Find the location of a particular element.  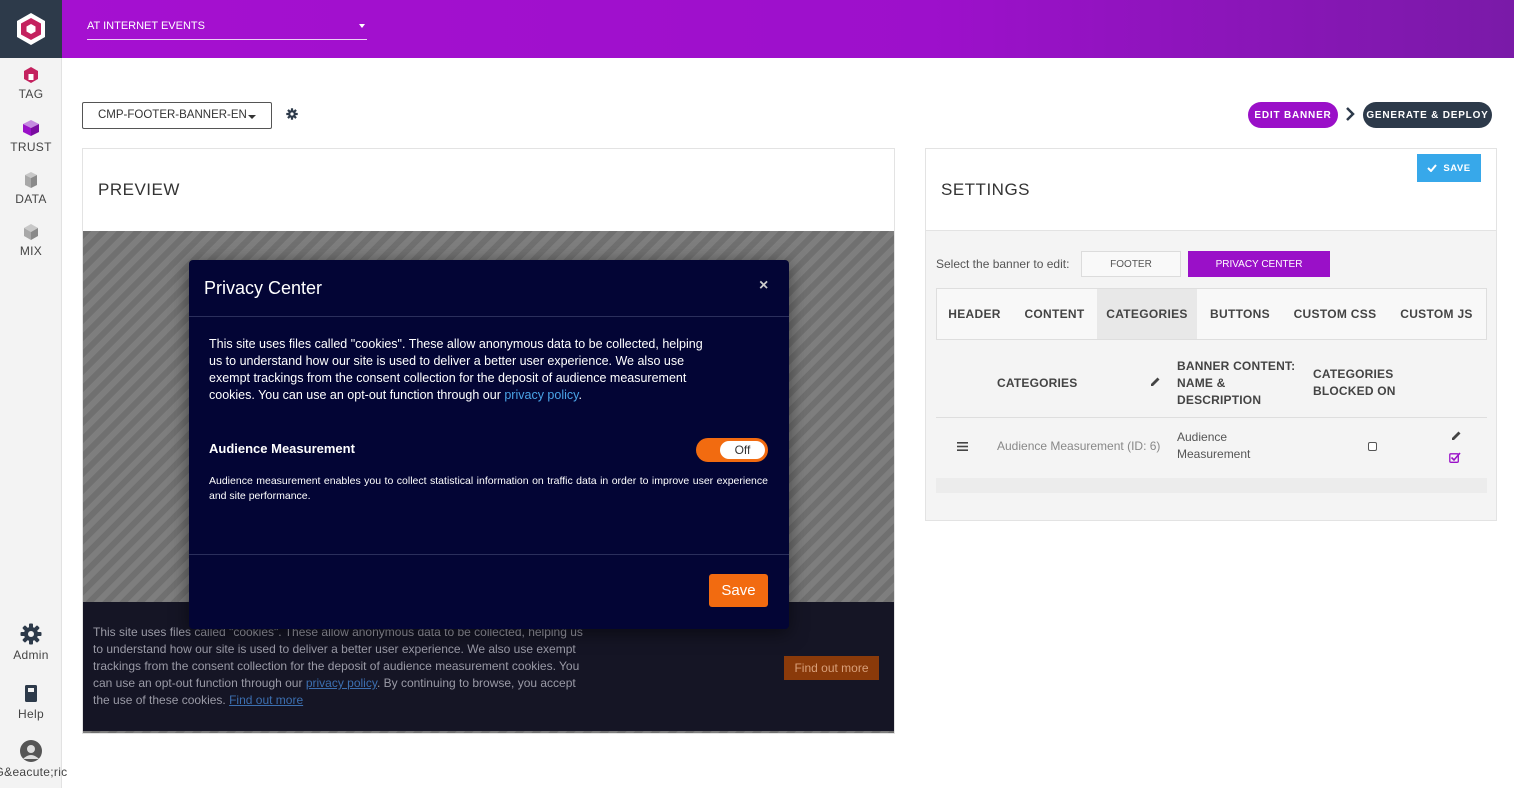

banner-settings-gear-icon is located at coordinates (292, 114).